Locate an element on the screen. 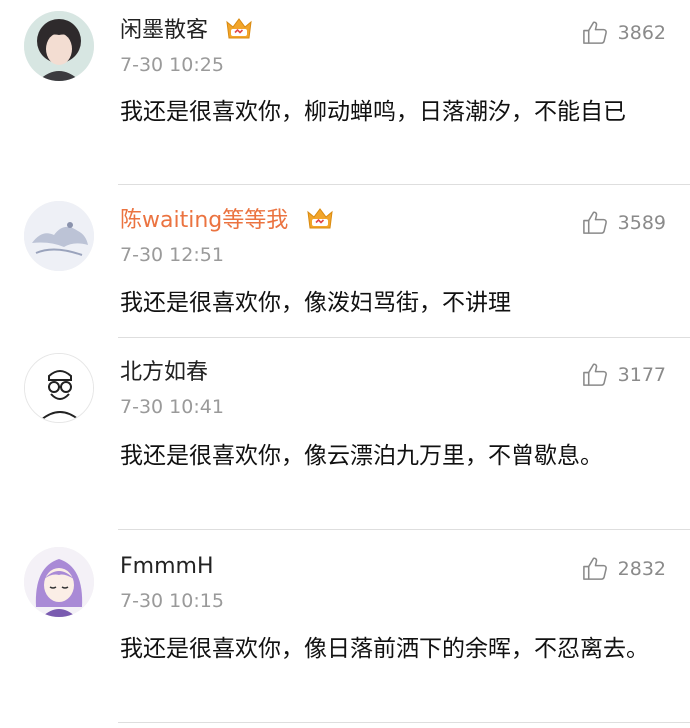 The height and width of the screenshot is (728, 690). like-count: 3589 is located at coordinates (641, 222).